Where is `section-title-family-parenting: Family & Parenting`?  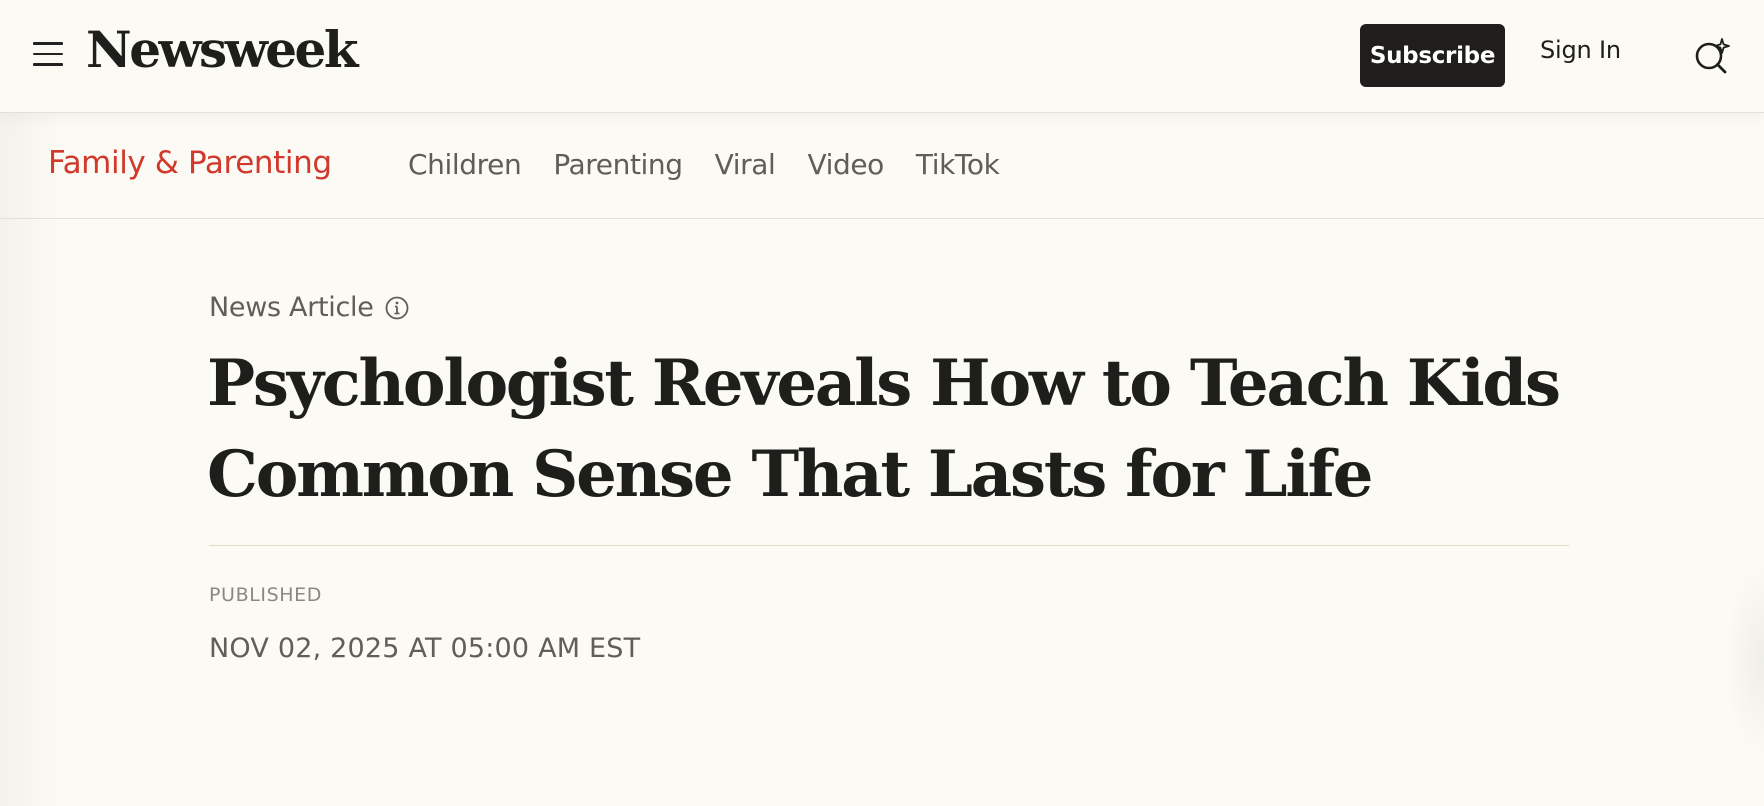 section-title-family-parenting: Family & Parenting is located at coordinates (190, 163).